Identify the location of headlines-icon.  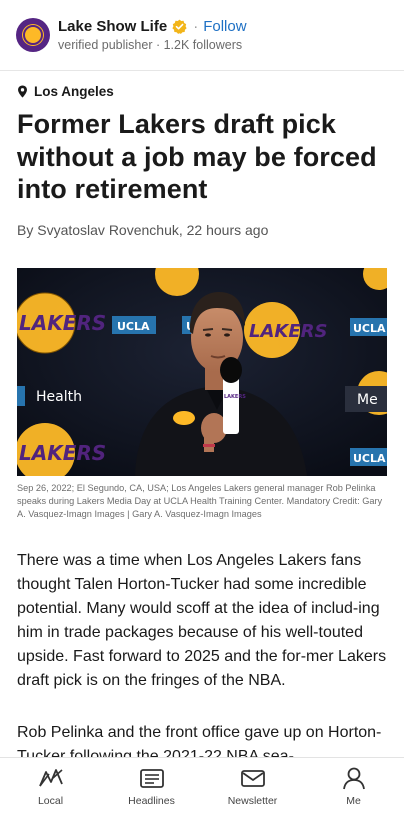
(151, 778).